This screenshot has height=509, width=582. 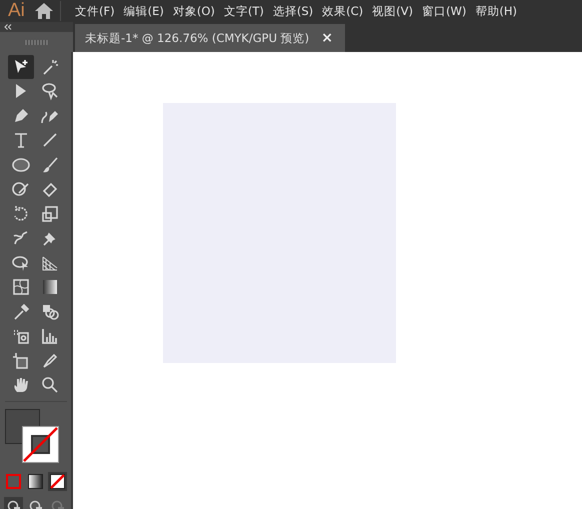 I want to click on menu-item: 效果(C), so click(x=343, y=11).